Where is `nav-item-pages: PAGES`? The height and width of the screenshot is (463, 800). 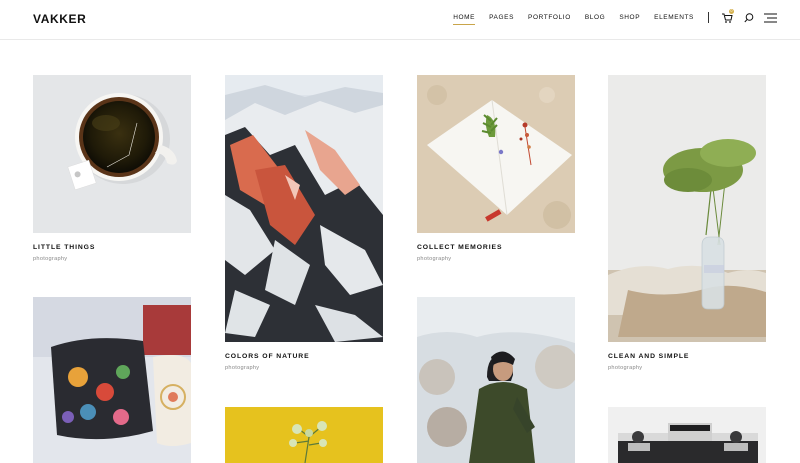
nav-item-pages: PAGES is located at coordinates (501, 19).